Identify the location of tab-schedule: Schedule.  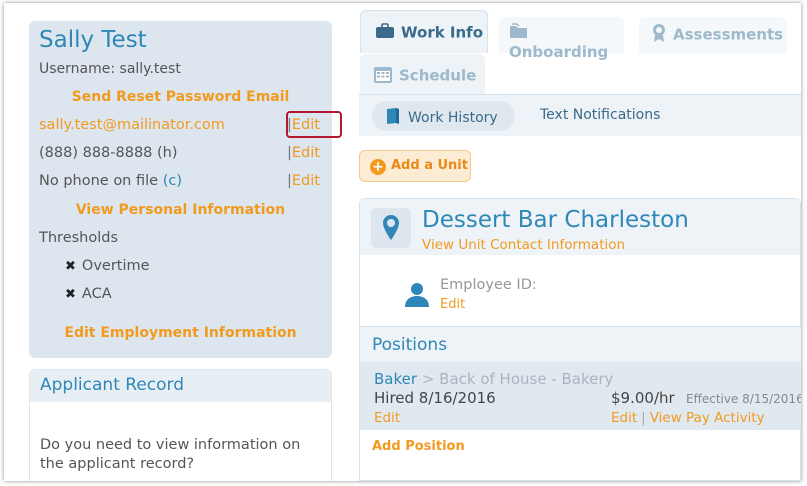
(422, 74).